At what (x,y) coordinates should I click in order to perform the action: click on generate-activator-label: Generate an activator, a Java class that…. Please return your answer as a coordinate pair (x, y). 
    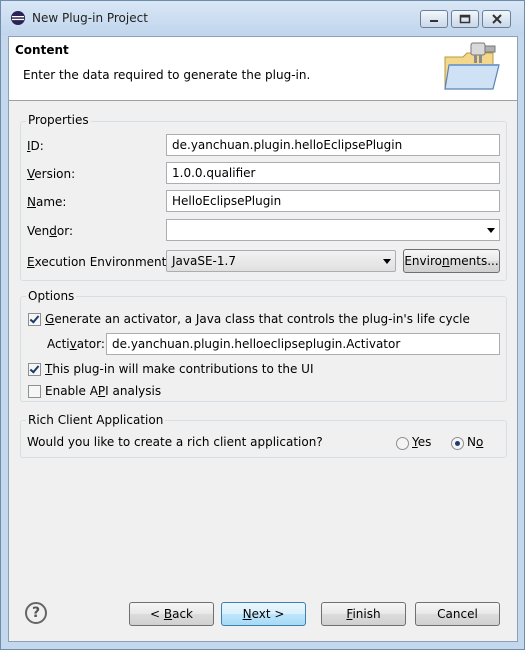
    Looking at the image, I should click on (257, 319).